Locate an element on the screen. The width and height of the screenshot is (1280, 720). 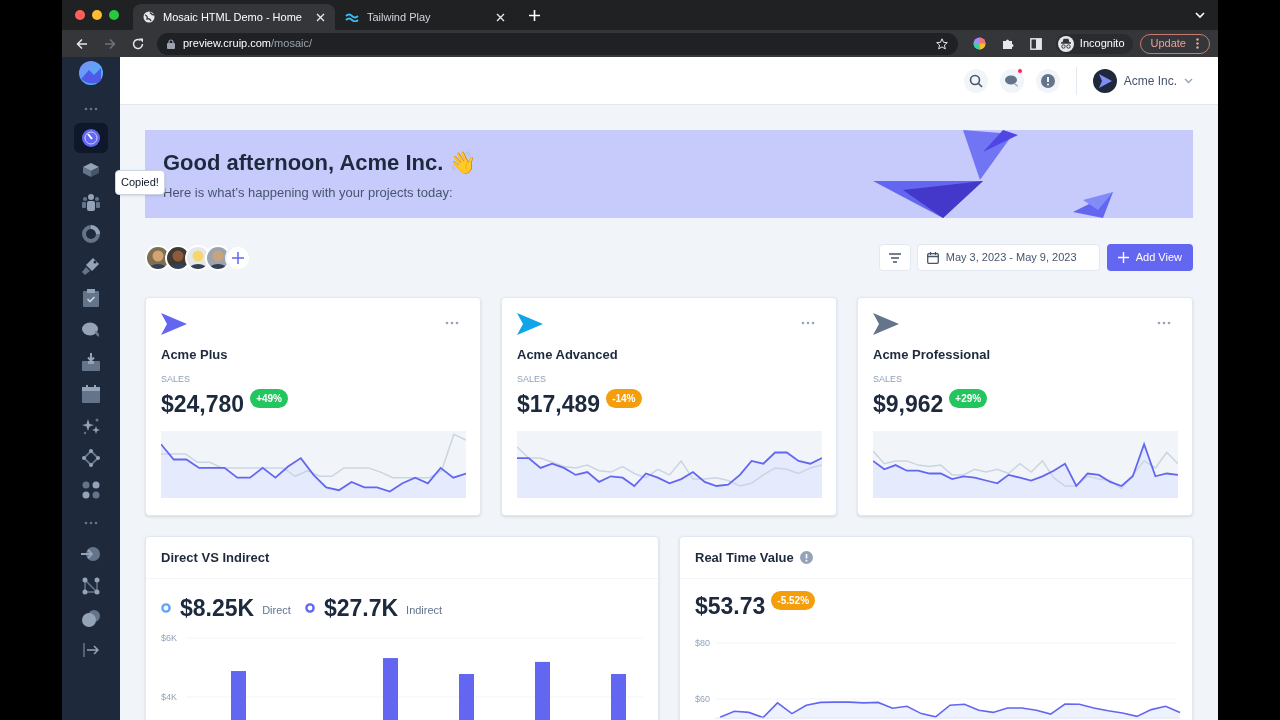
filter-button is located at coordinates (894, 257).